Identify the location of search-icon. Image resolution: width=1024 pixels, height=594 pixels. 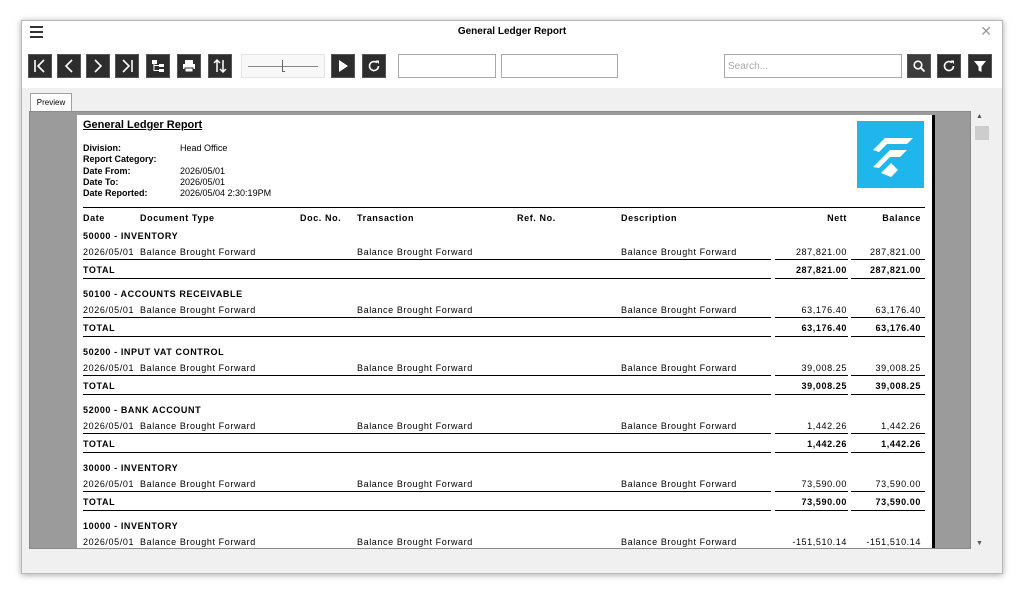
(919, 66).